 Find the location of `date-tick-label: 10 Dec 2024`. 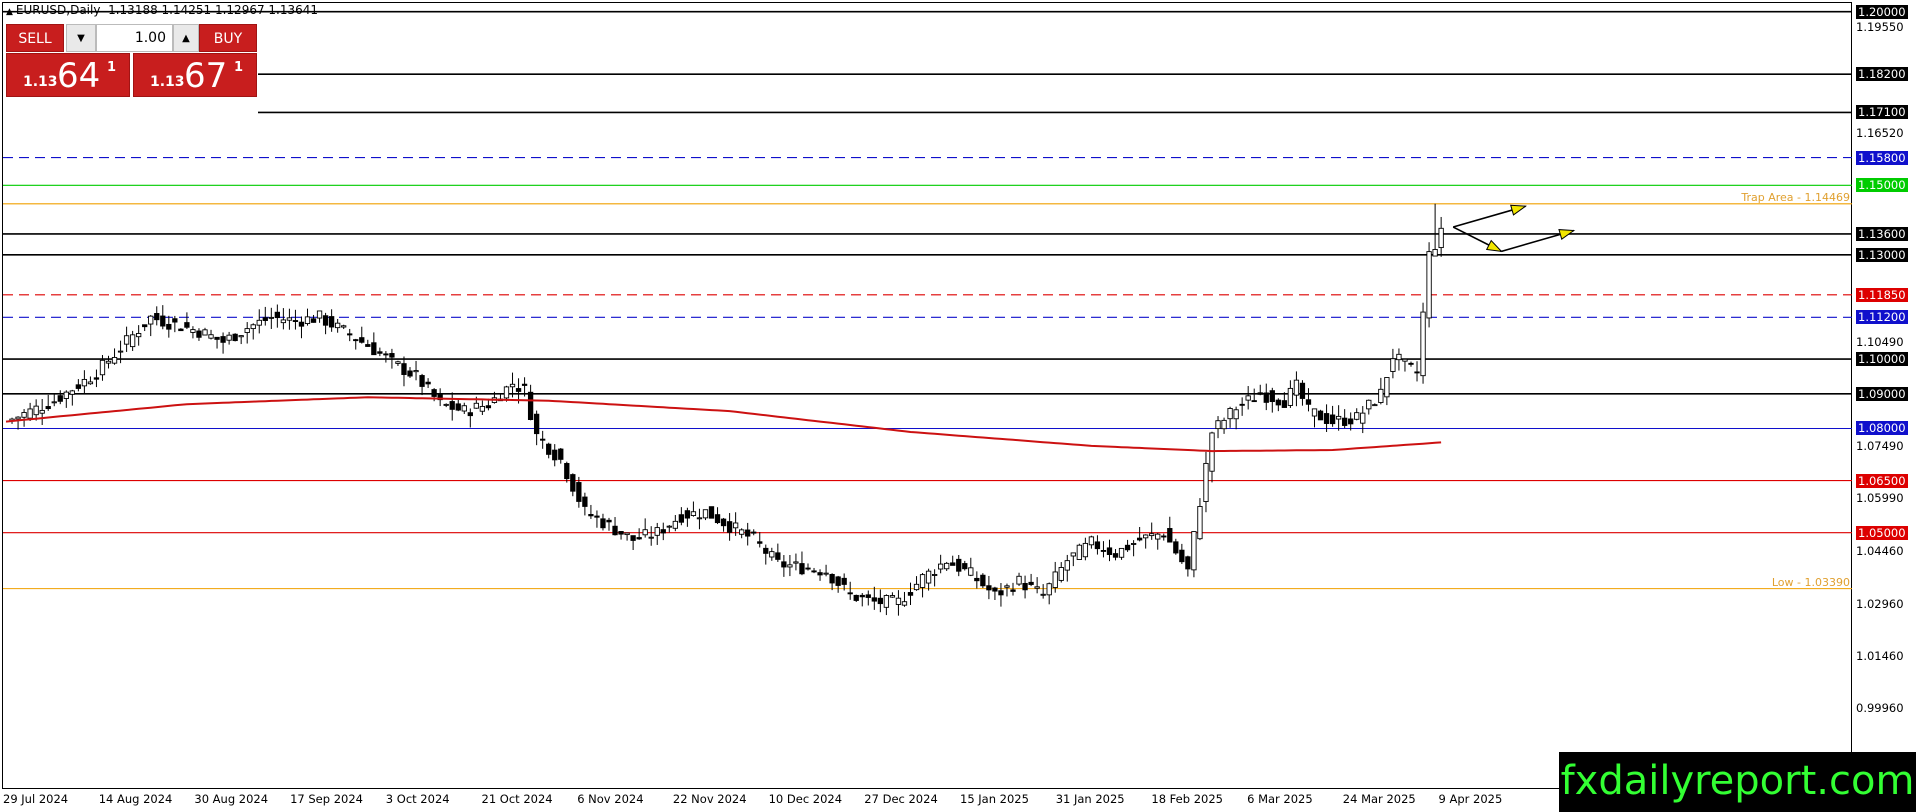

date-tick-label: 10 Dec 2024 is located at coordinates (805, 799).